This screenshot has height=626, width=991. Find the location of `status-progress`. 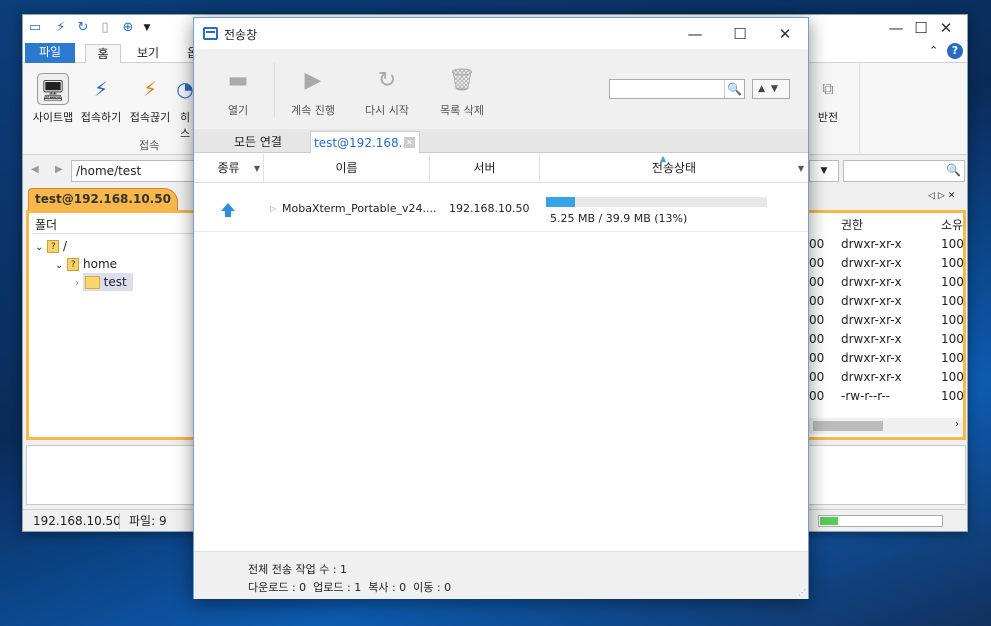

status-progress is located at coordinates (880, 521).